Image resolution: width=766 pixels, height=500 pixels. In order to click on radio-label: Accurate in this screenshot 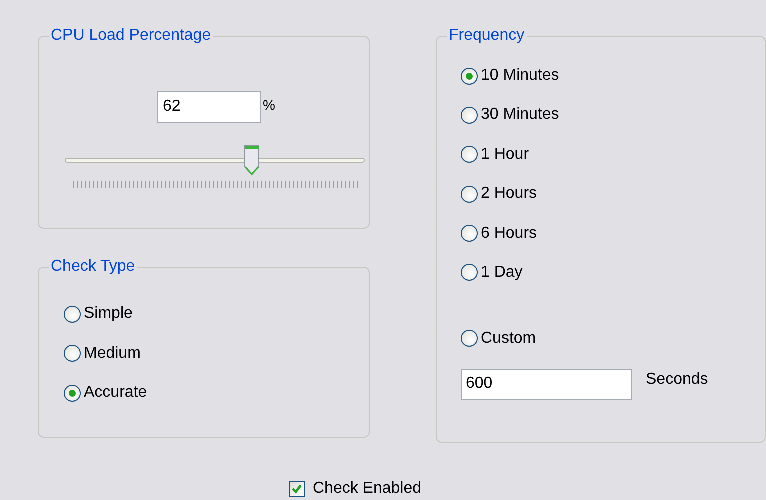, I will do `click(116, 393)`.